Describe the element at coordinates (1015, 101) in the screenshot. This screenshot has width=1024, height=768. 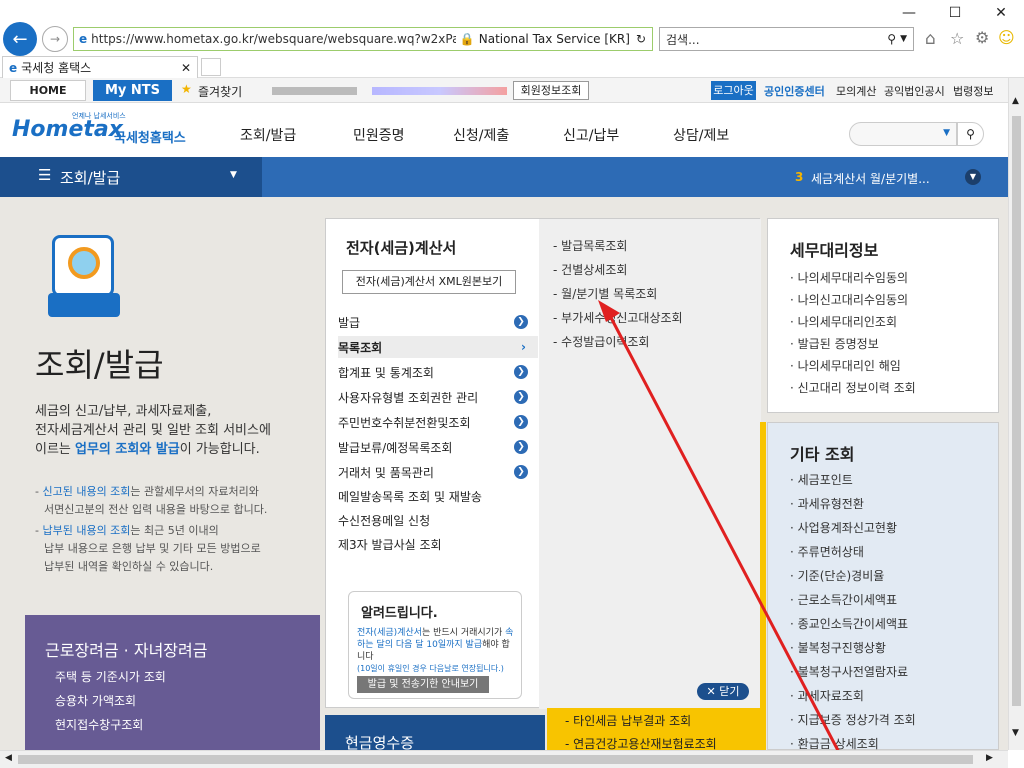
I see `scroll-up-icon: ▲` at that location.